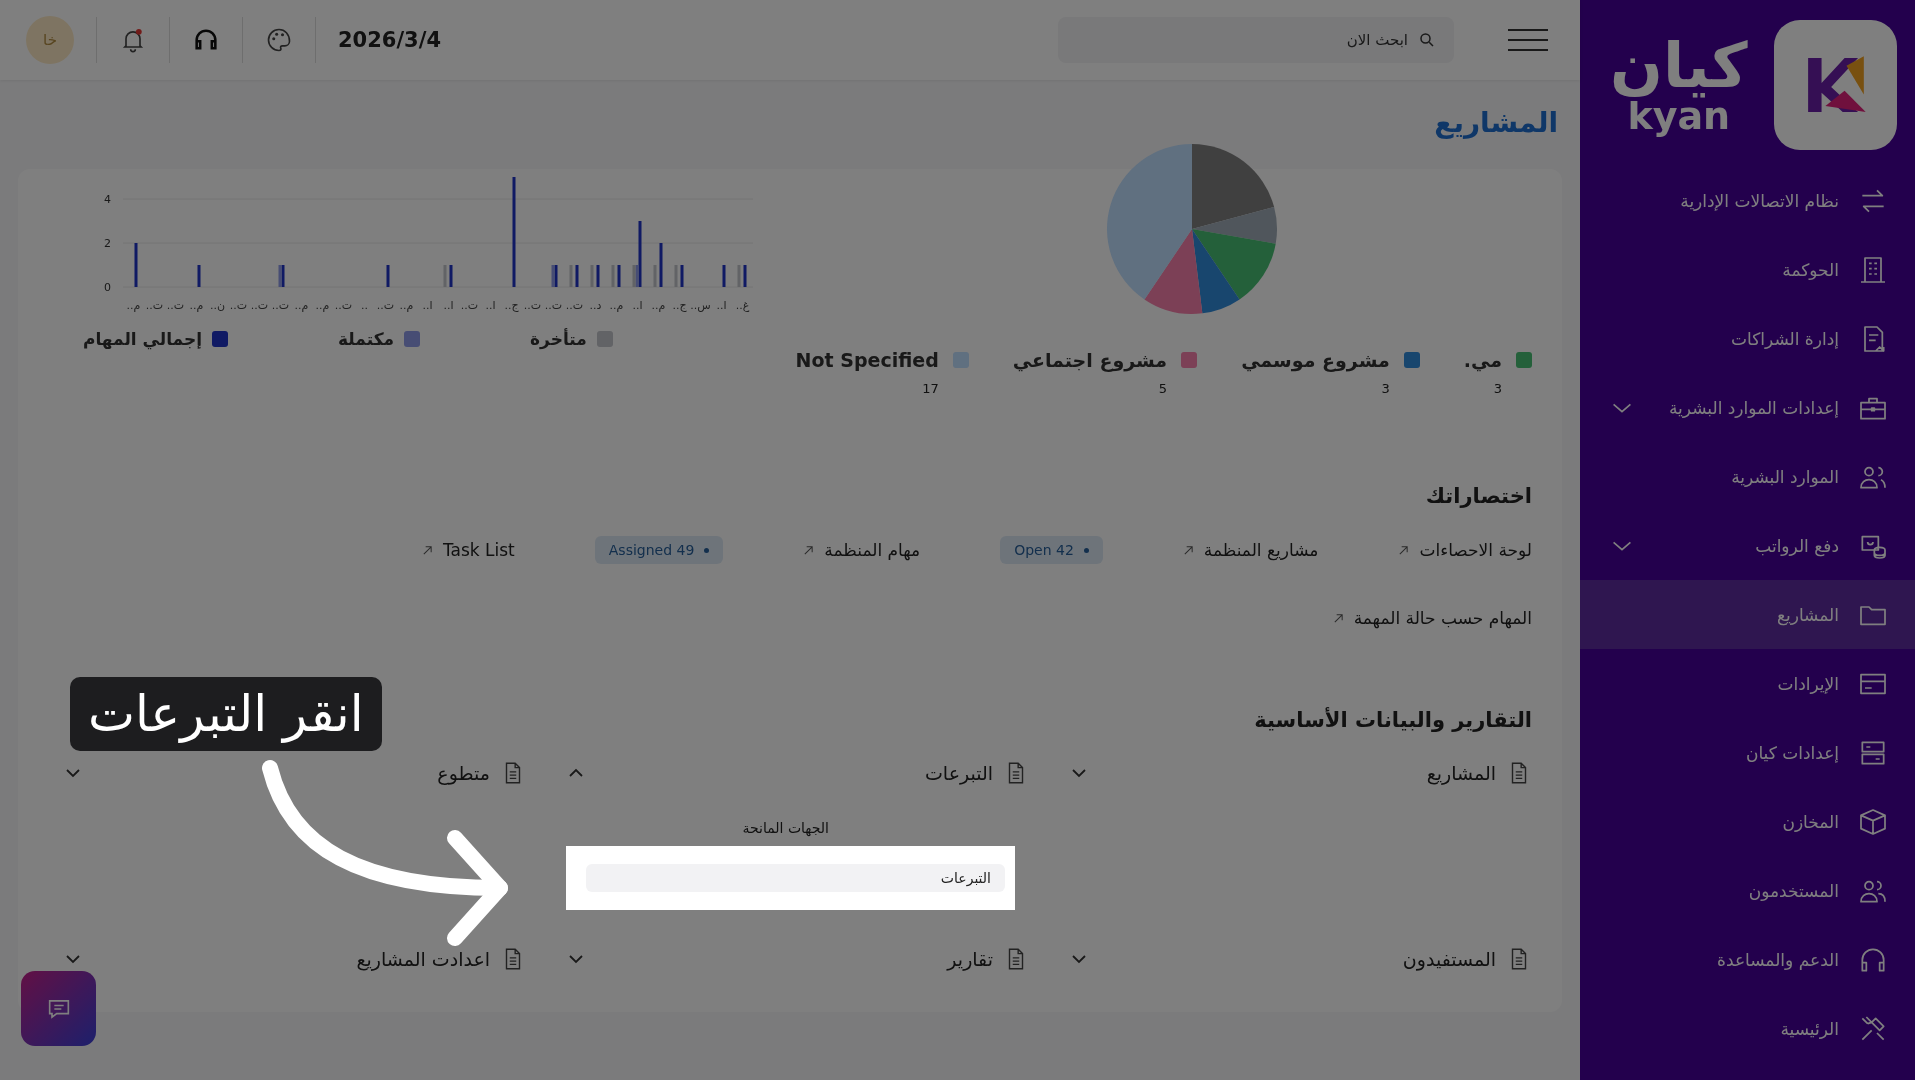 This screenshot has width=1915, height=1080. What do you see at coordinates (1479, 773) in the screenshot?
I see `report-link: المشاريع` at bounding box center [1479, 773].